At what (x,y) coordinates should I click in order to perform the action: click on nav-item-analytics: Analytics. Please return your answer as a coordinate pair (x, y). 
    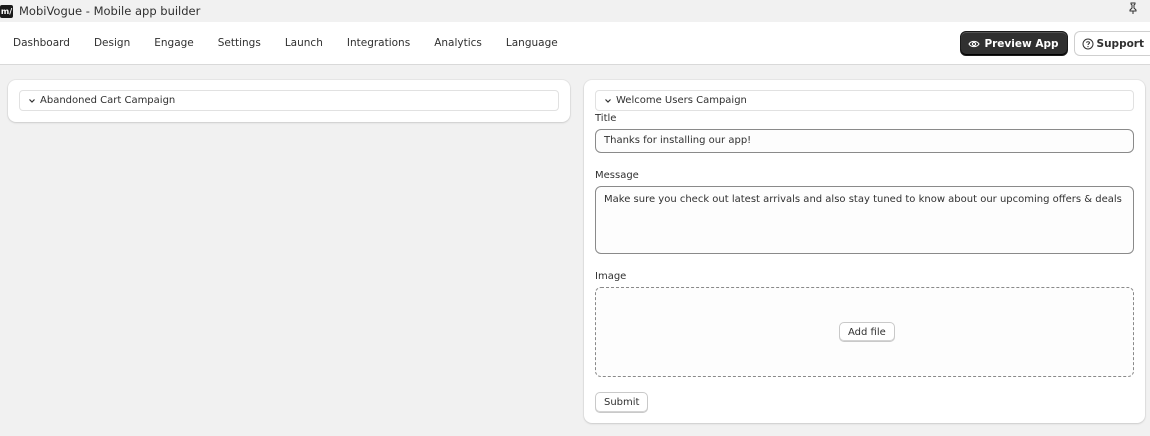
    Looking at the image, I should click on (458, 43).